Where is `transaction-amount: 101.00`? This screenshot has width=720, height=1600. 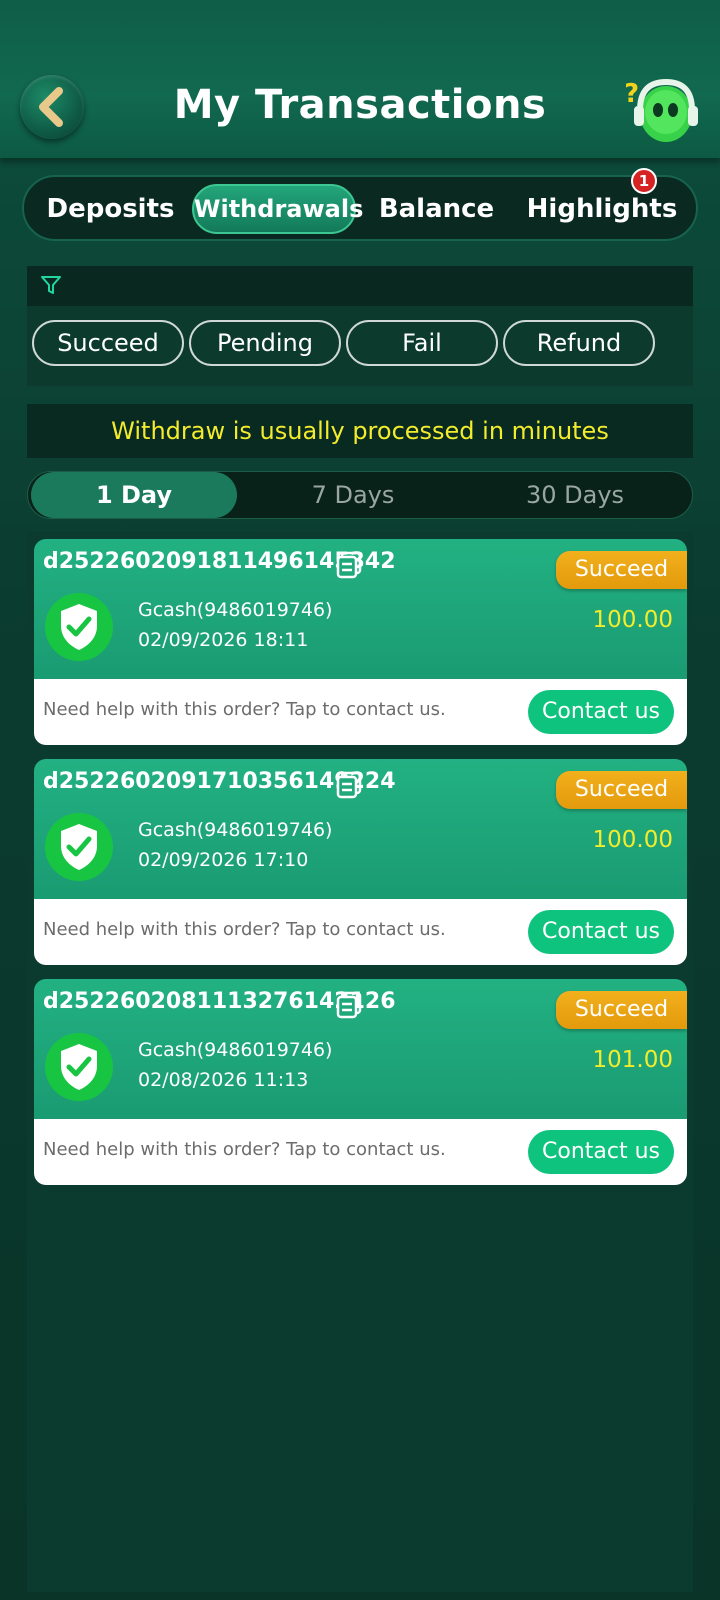 transaction-amount: 101.00 is located at coordinates (632, 1060).